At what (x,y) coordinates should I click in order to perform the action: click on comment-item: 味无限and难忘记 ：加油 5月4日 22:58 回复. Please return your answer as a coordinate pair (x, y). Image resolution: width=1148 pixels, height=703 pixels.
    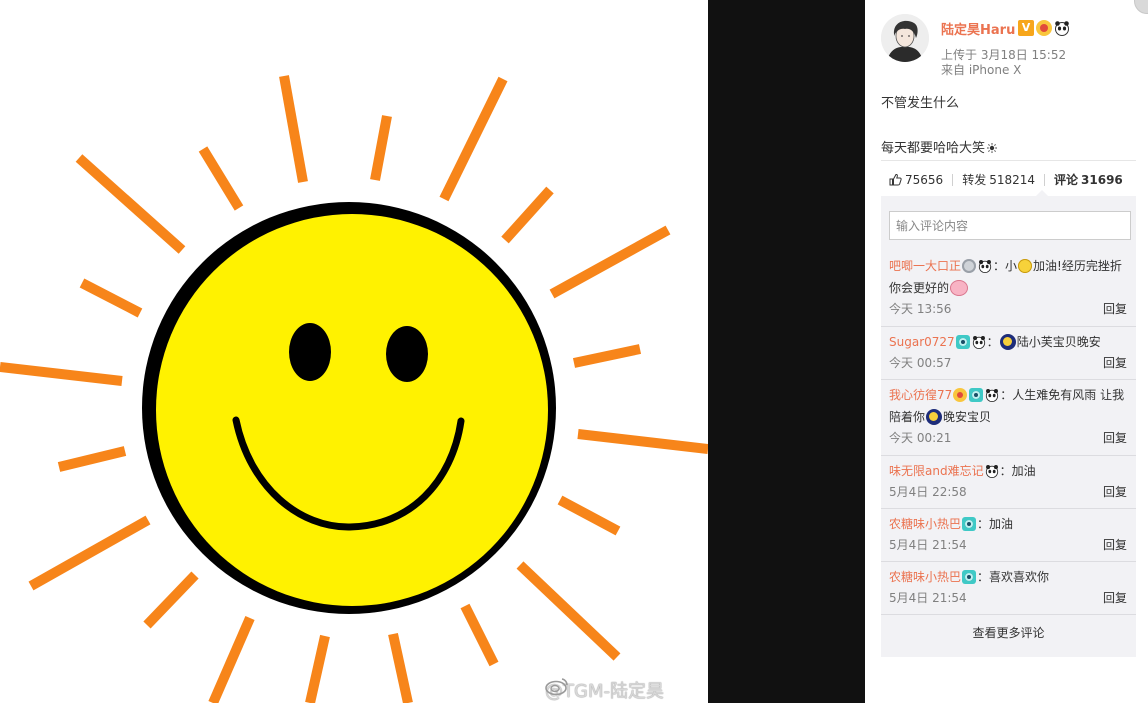
    Looking at the image, I should click on (1008, 484).